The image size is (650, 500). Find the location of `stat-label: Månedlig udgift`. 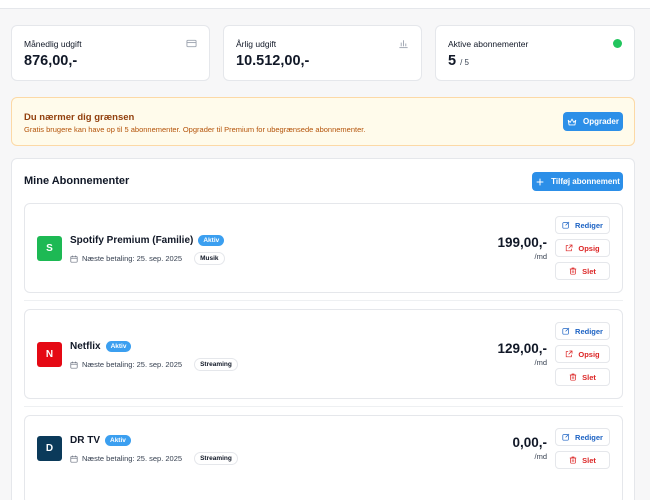

stat-label: Månedlig udgift is located at coordinates (53, 44).